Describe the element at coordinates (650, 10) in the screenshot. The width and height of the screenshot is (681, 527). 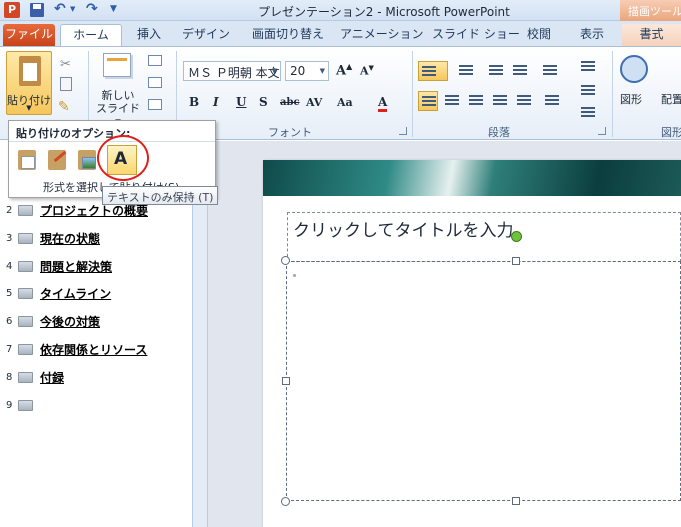
I see `drawing-tools-context-label: 描画ツール` at that location.